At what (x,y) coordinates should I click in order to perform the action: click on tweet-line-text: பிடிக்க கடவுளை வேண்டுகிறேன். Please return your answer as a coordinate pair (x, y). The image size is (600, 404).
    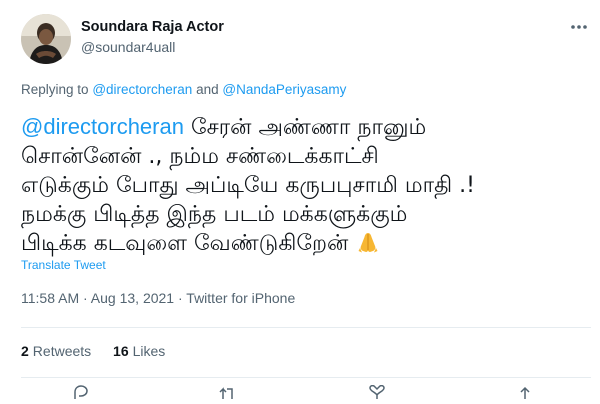
    Looking at the image, I should click on (185, 243).